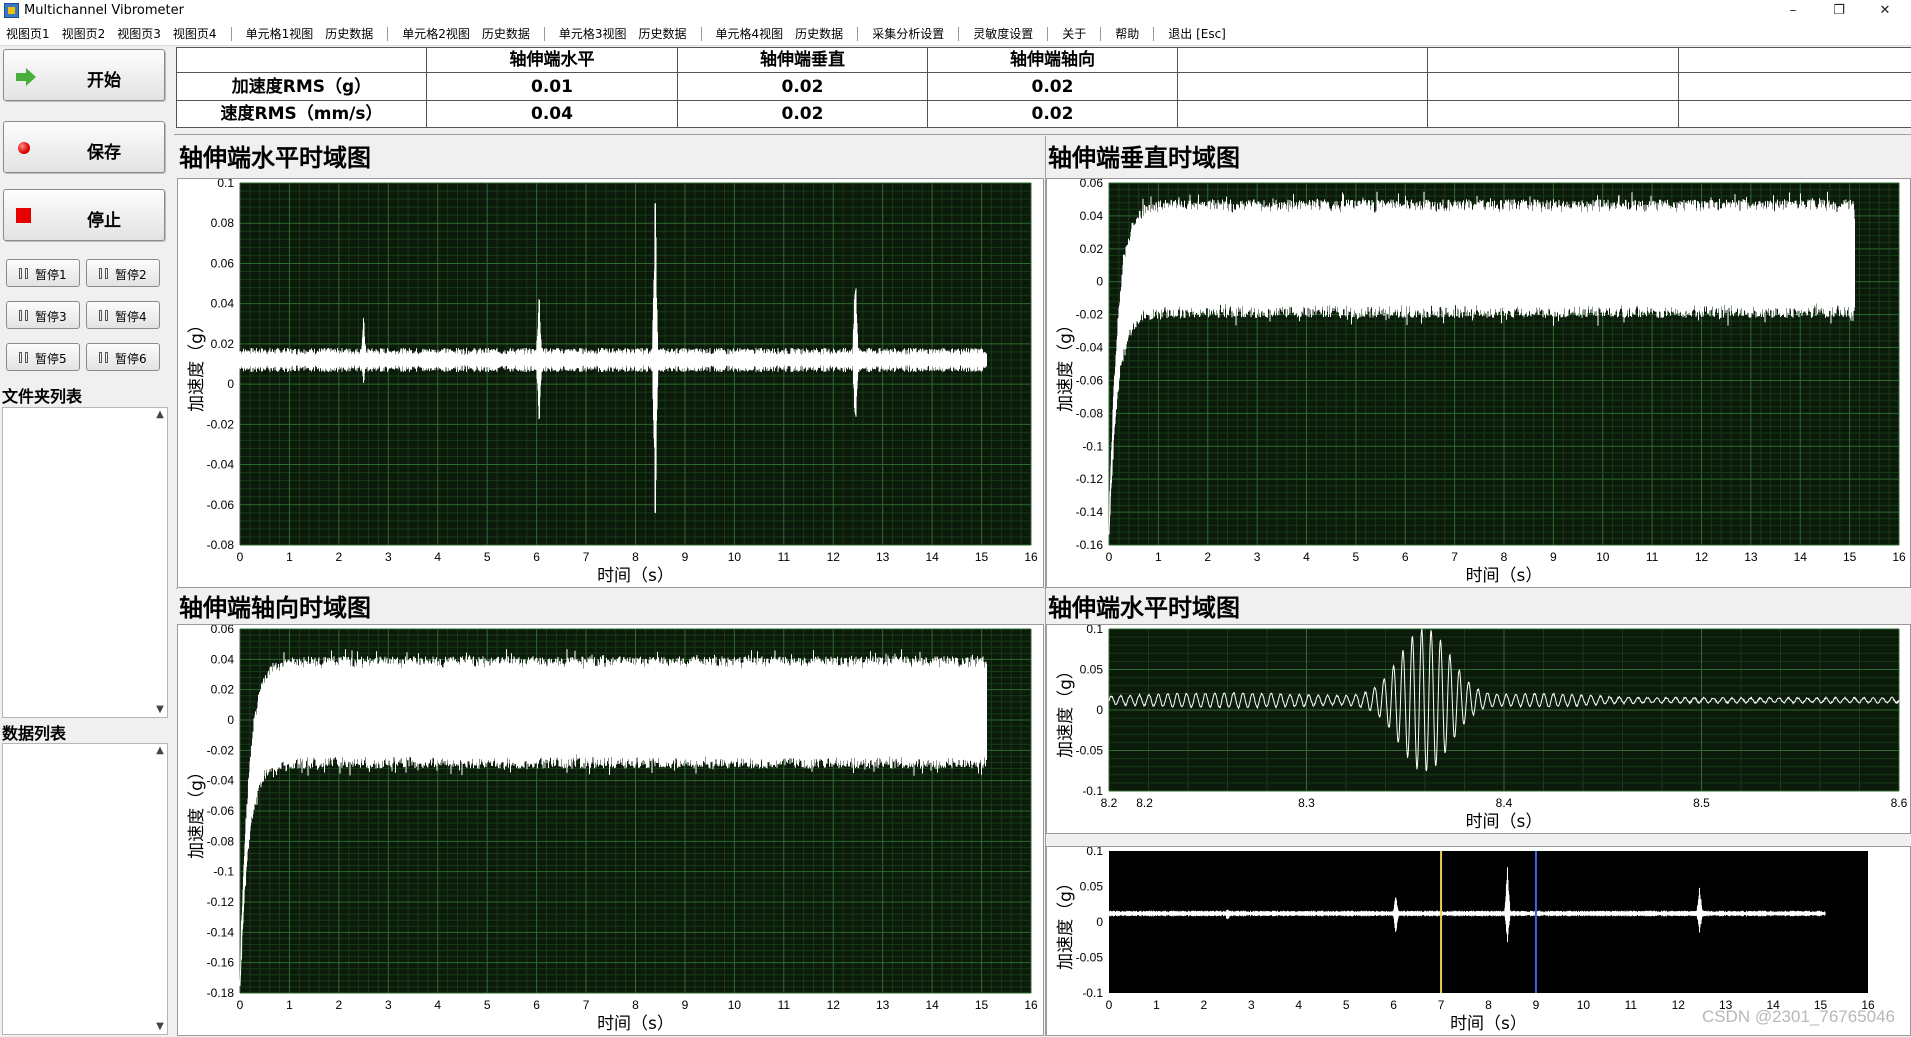  What do you see at coordinates (784, 1005) in the screenshot?
I see `x-tick-label: 11` at bounding box center [784, 1005].